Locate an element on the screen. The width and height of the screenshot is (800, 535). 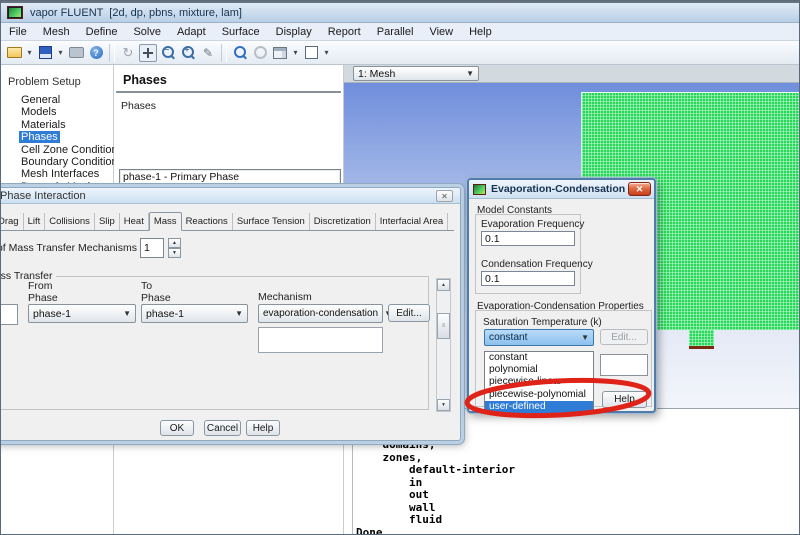
menu-item: Define is located at coordinates (102, 32).